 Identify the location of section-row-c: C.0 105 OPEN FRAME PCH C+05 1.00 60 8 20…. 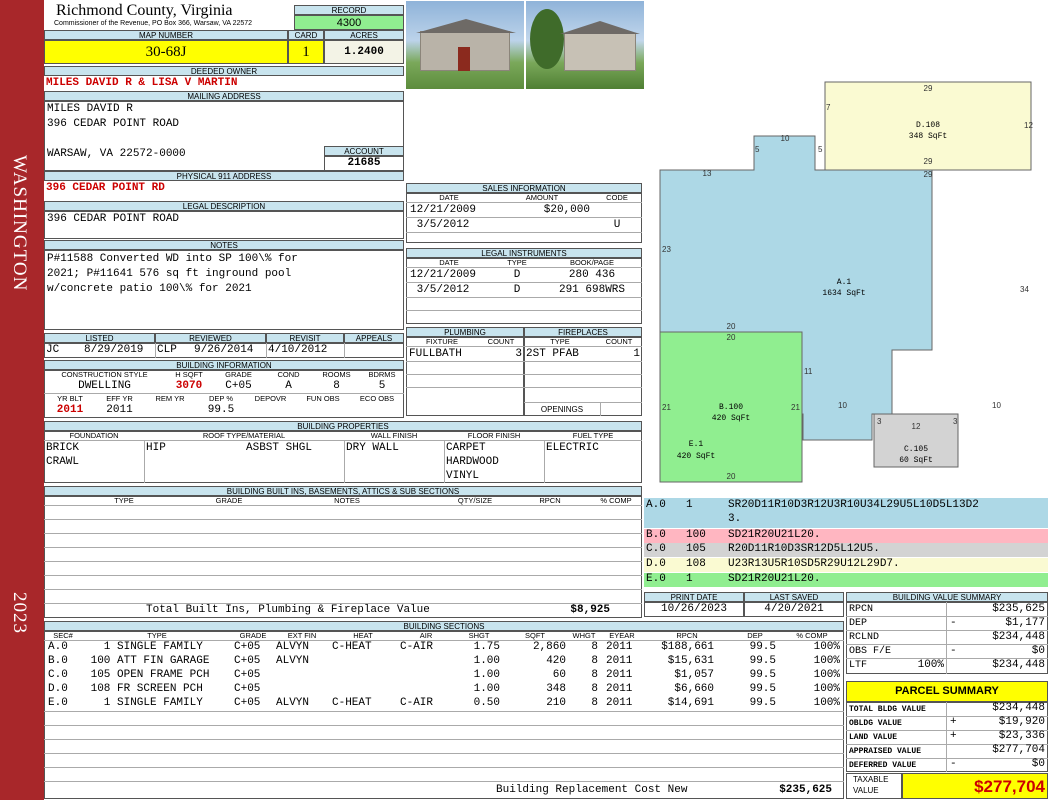
(444, 676).